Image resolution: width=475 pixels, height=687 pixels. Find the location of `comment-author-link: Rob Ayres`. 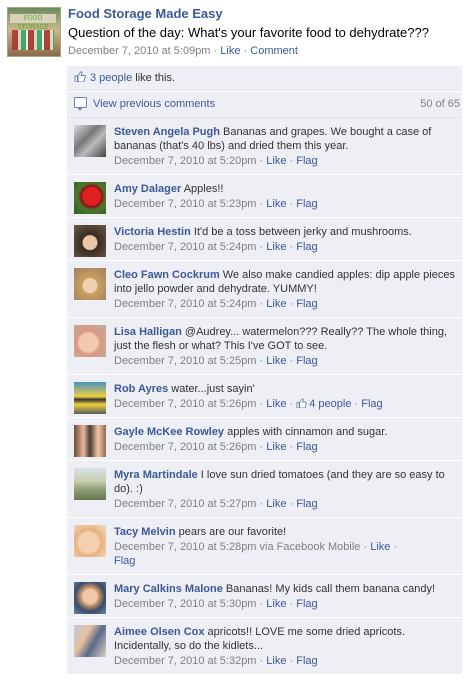

comment-author-link: Rob Ayres is located at coordinates (141, 389).